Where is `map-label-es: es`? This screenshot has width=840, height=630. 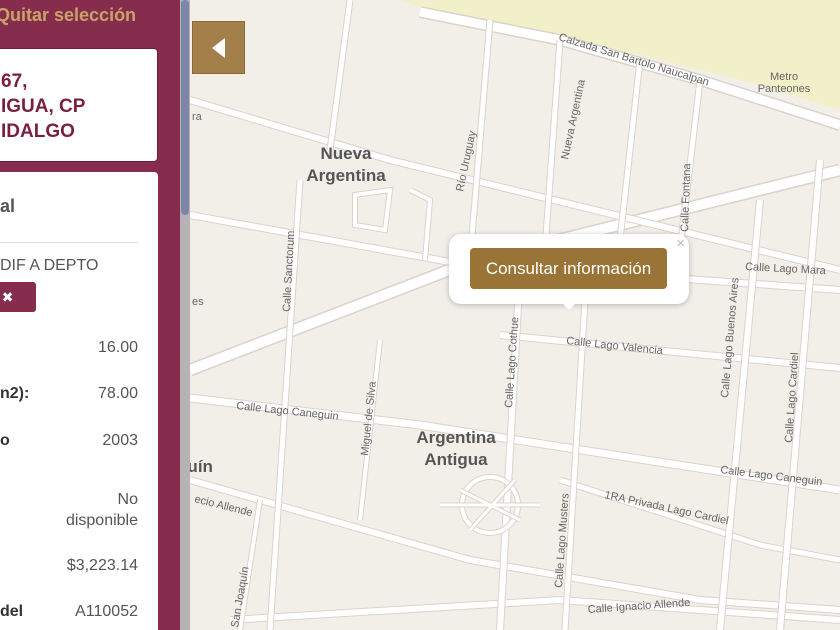 map-label-es: es is located at coordinates (198, 302).